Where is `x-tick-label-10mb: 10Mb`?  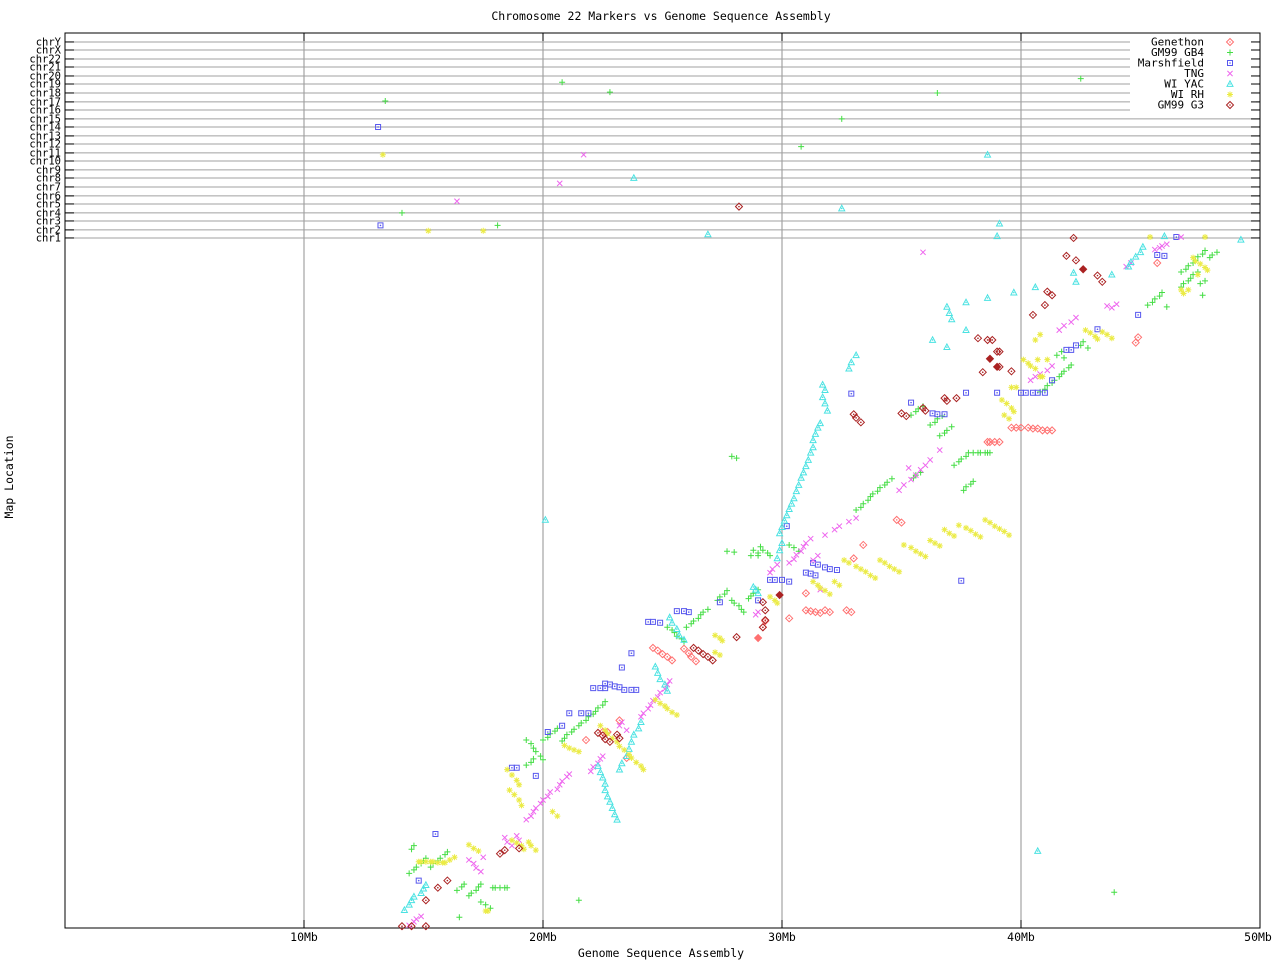 x-tick-label-10mb: 10Mb is located at coordinates (304, 937).